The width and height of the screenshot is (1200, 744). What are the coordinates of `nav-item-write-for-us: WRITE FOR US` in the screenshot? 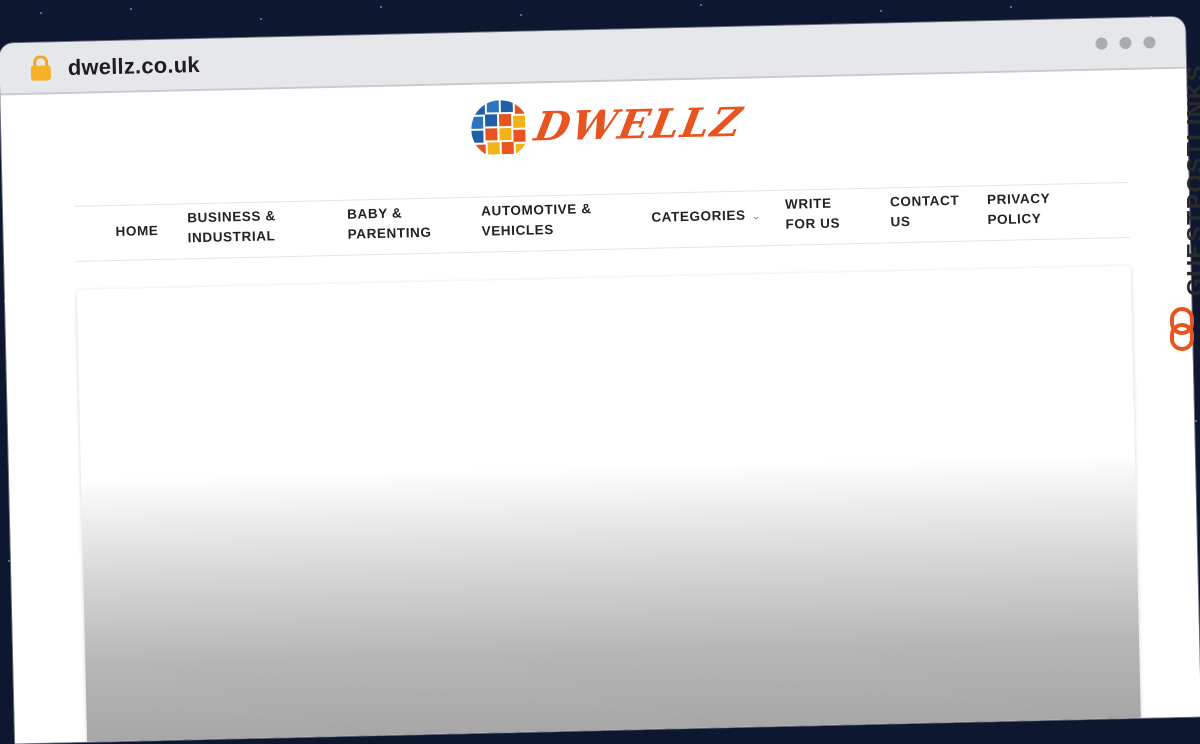 It's located at (813, 214).